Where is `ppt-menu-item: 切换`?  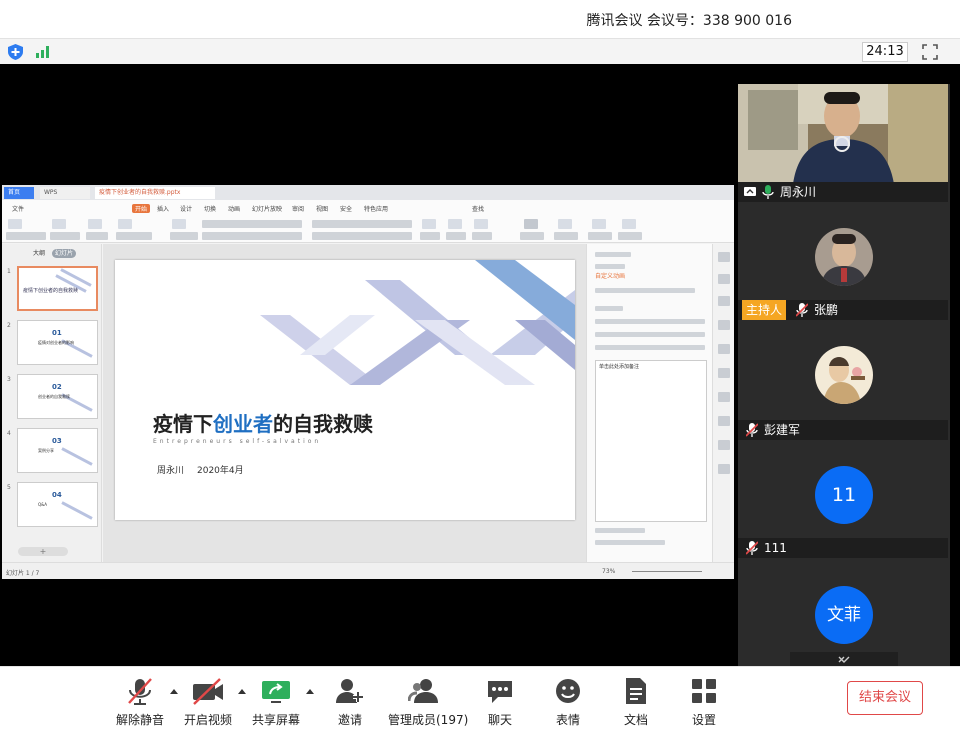
ppt-menu-item: 切换 is located at coordinates (210, 209).